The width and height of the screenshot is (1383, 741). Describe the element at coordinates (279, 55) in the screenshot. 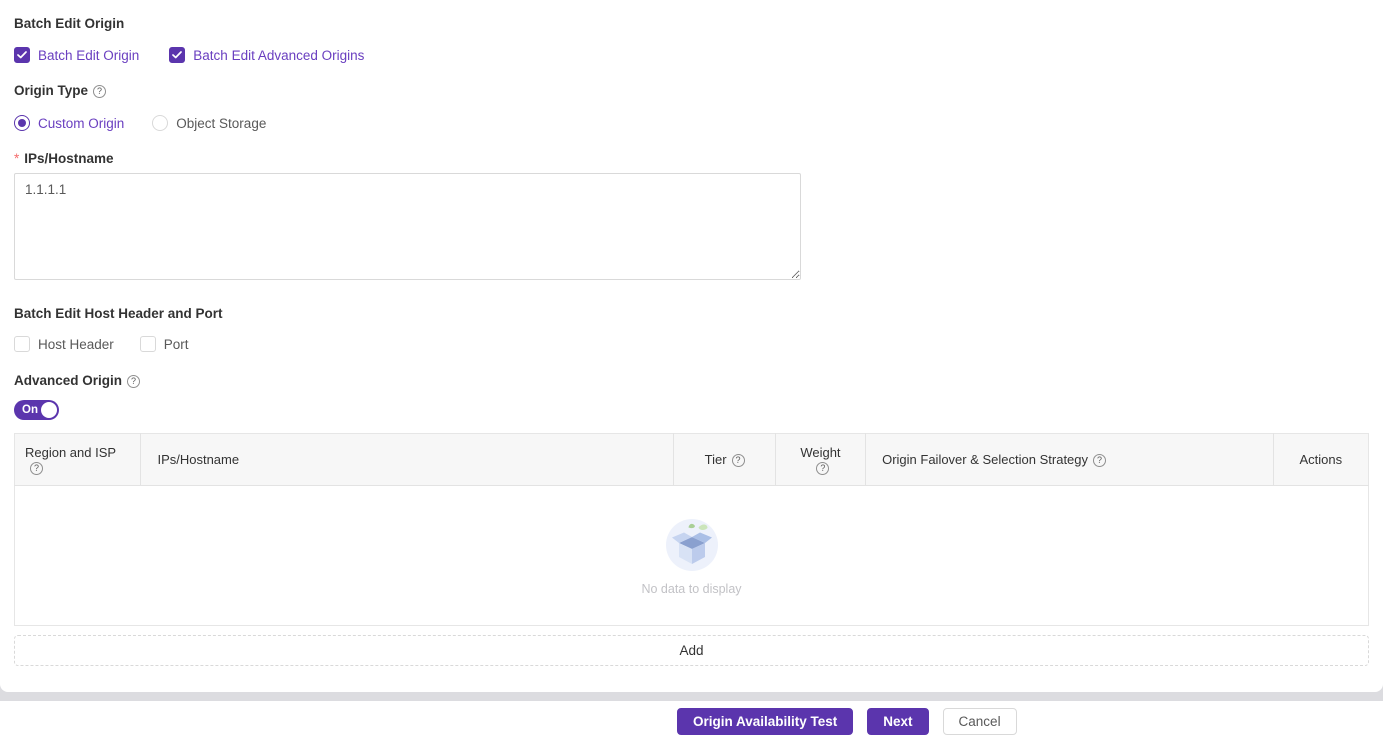

I see `checkbox-label: Batch Edit Advanced Origins` at that location.